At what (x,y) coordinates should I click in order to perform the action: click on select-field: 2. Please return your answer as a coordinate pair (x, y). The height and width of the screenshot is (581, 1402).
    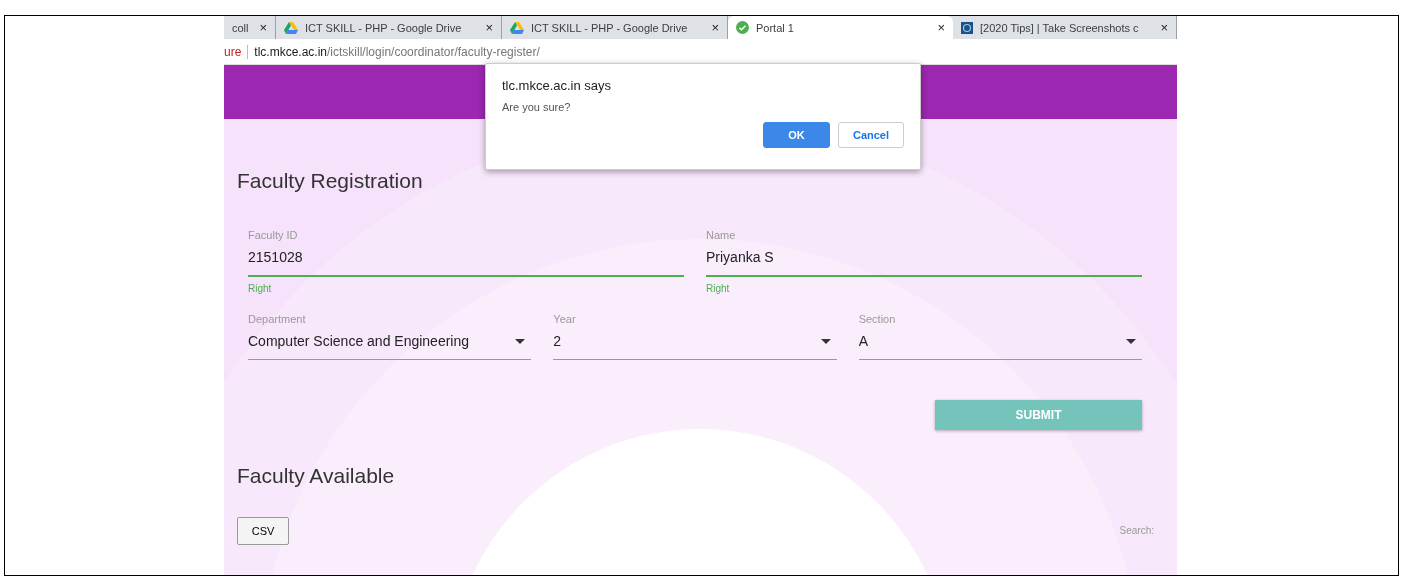
    Looking at the image, I should click on (695, 344).